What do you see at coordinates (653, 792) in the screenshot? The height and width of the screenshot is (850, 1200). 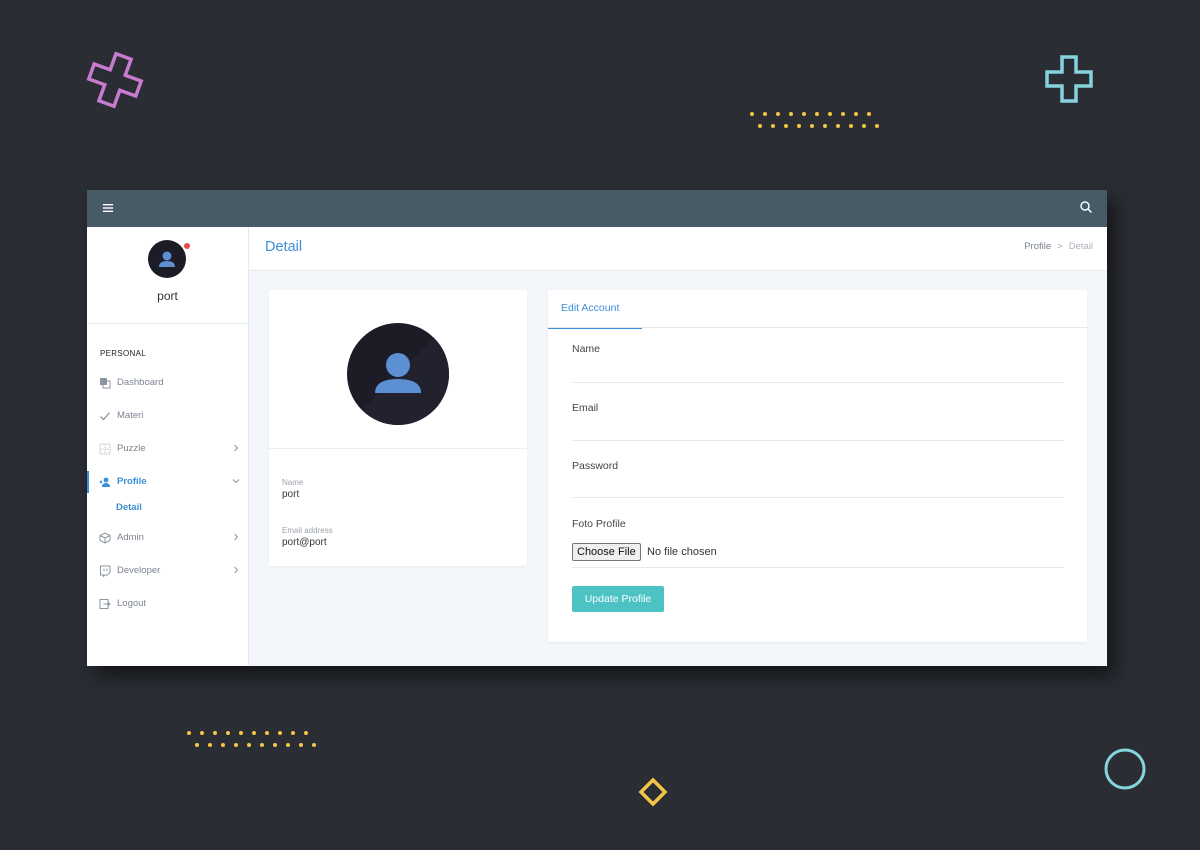 I see `yellow-diamond-decoration` at bounding box center [653, 792].